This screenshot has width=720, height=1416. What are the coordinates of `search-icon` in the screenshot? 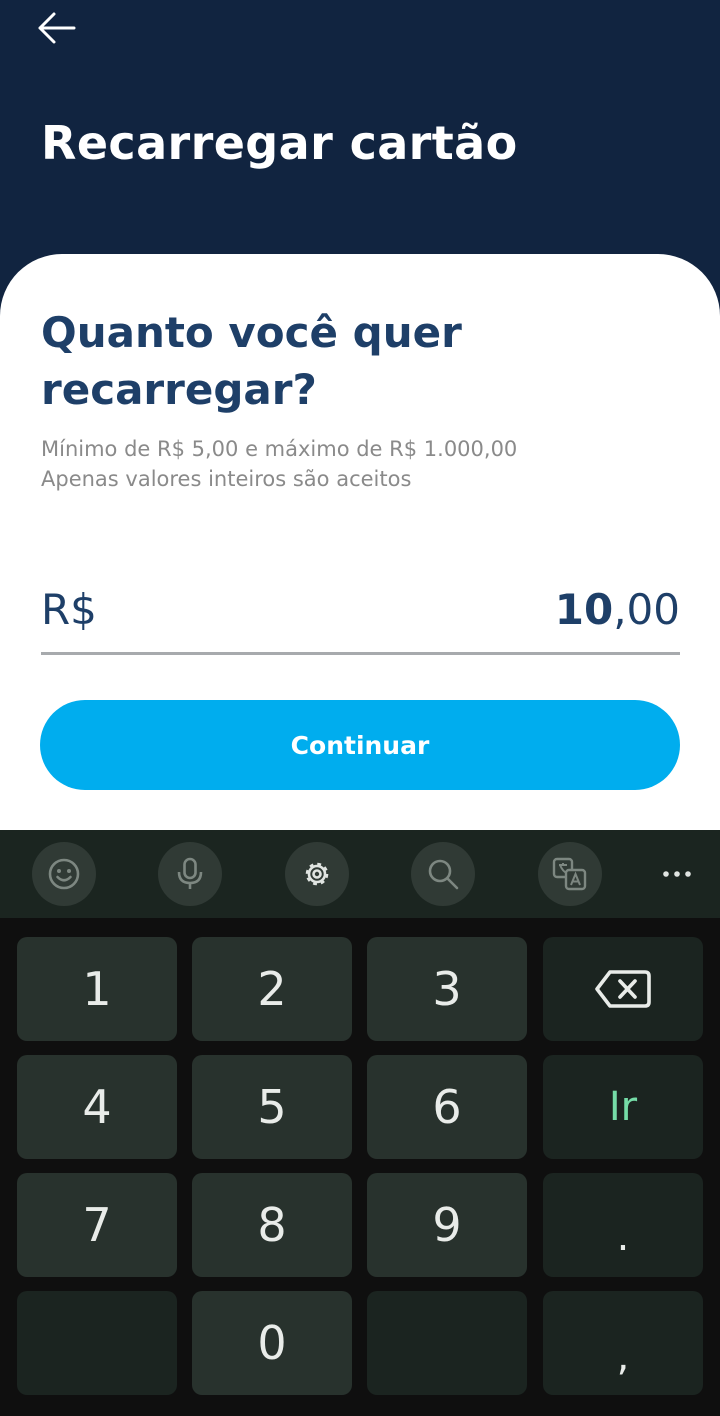 It's located at (443, 874).